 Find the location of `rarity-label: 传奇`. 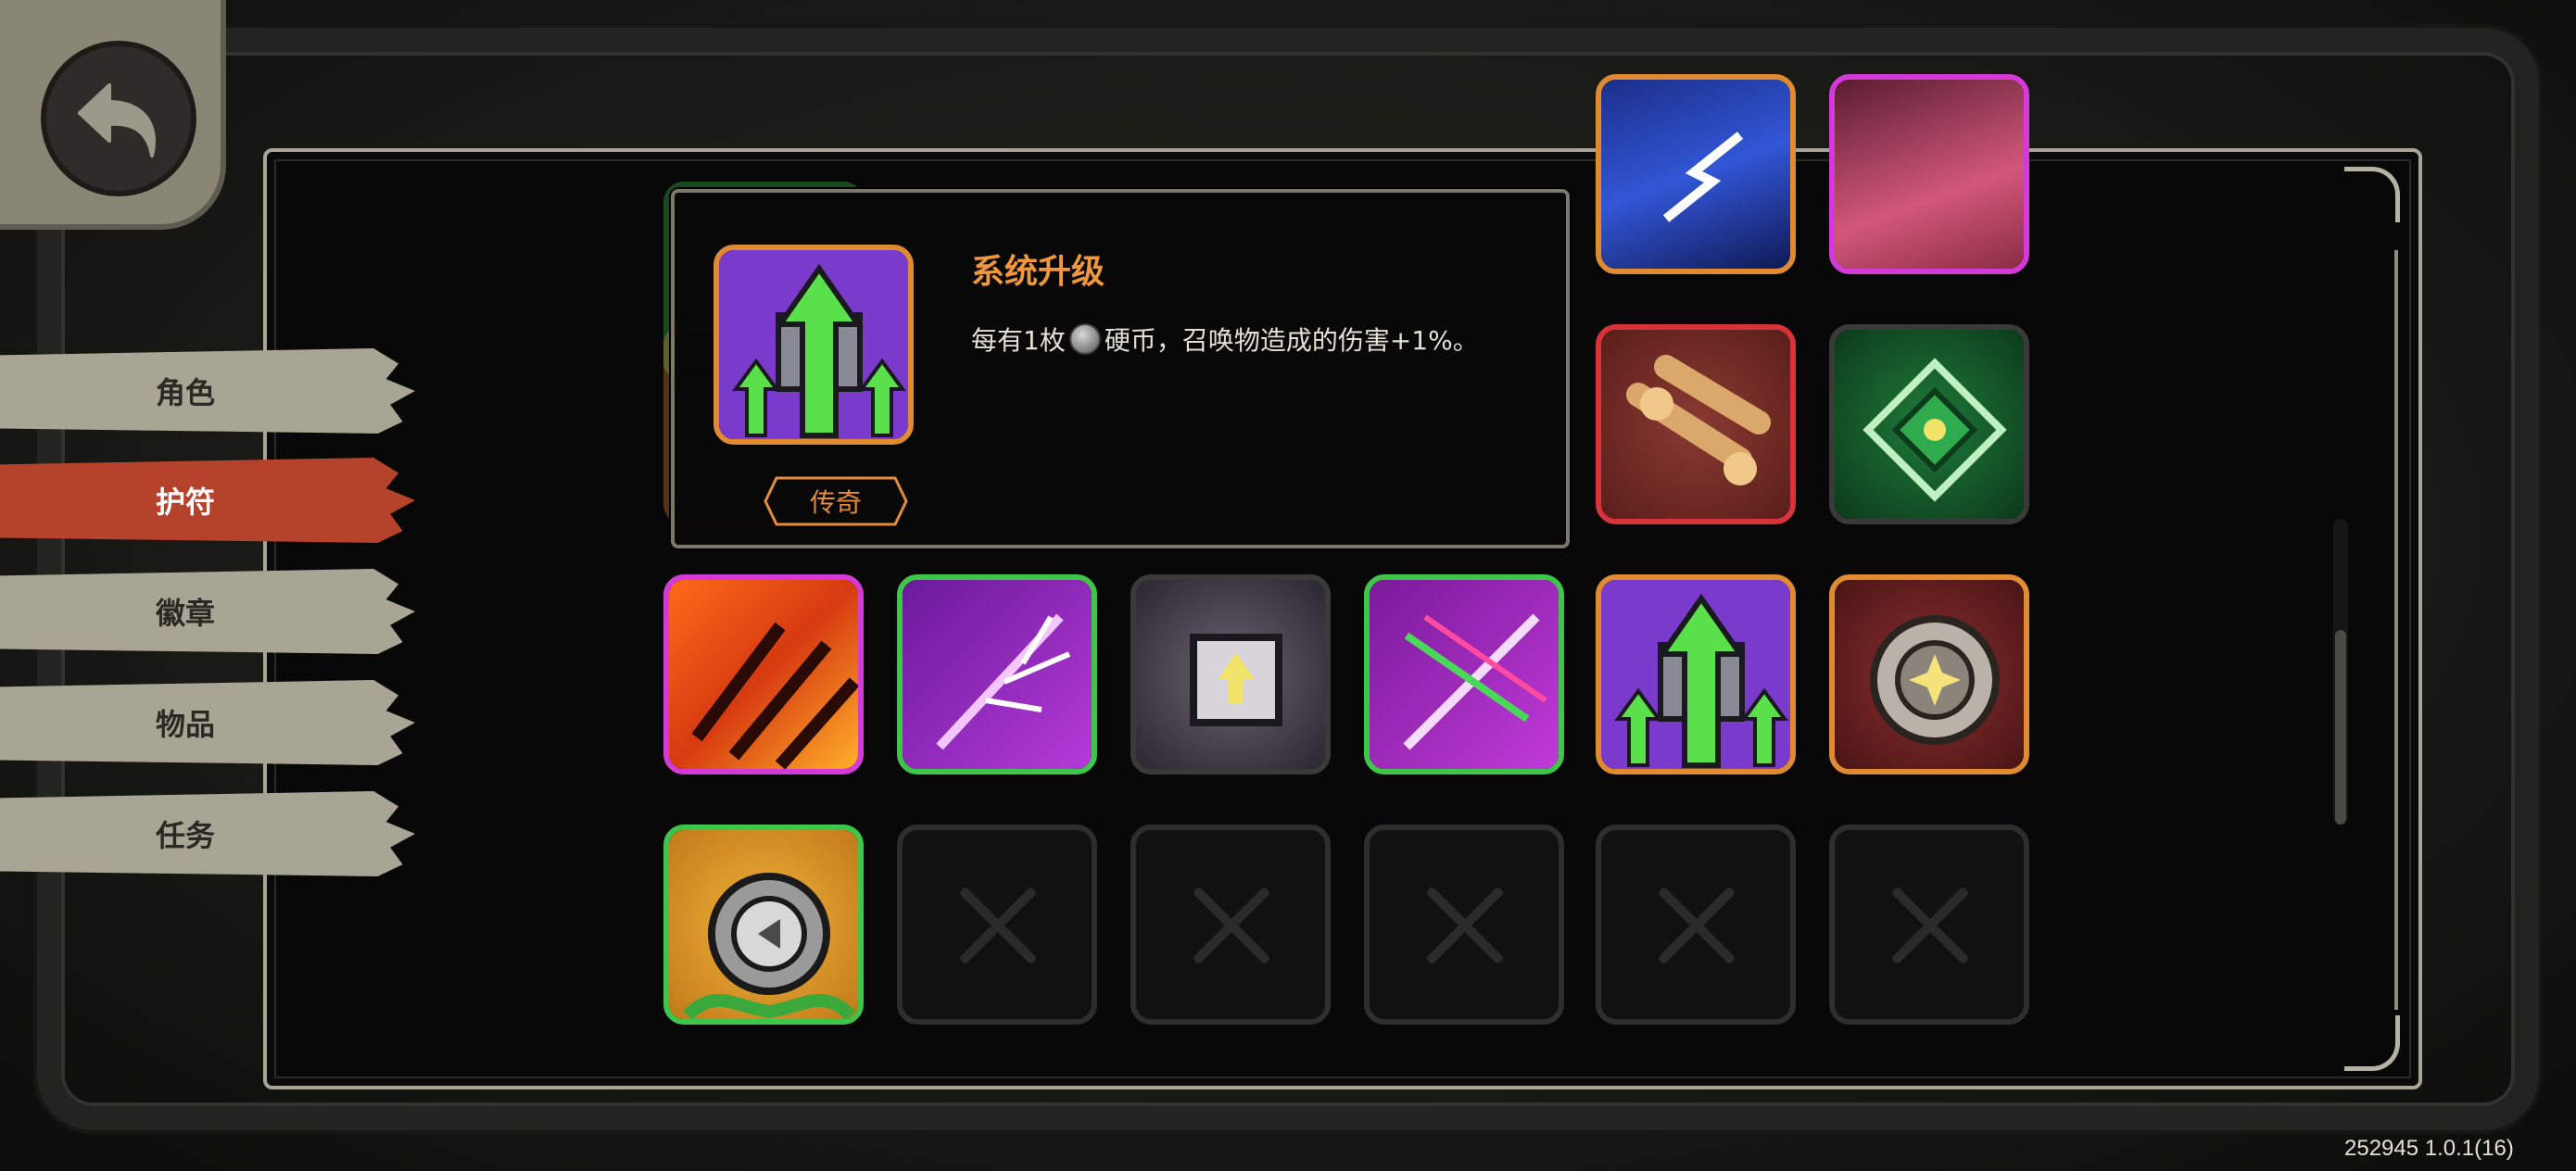

rarity-label: 传奇 is located at coordinates (836, 503).